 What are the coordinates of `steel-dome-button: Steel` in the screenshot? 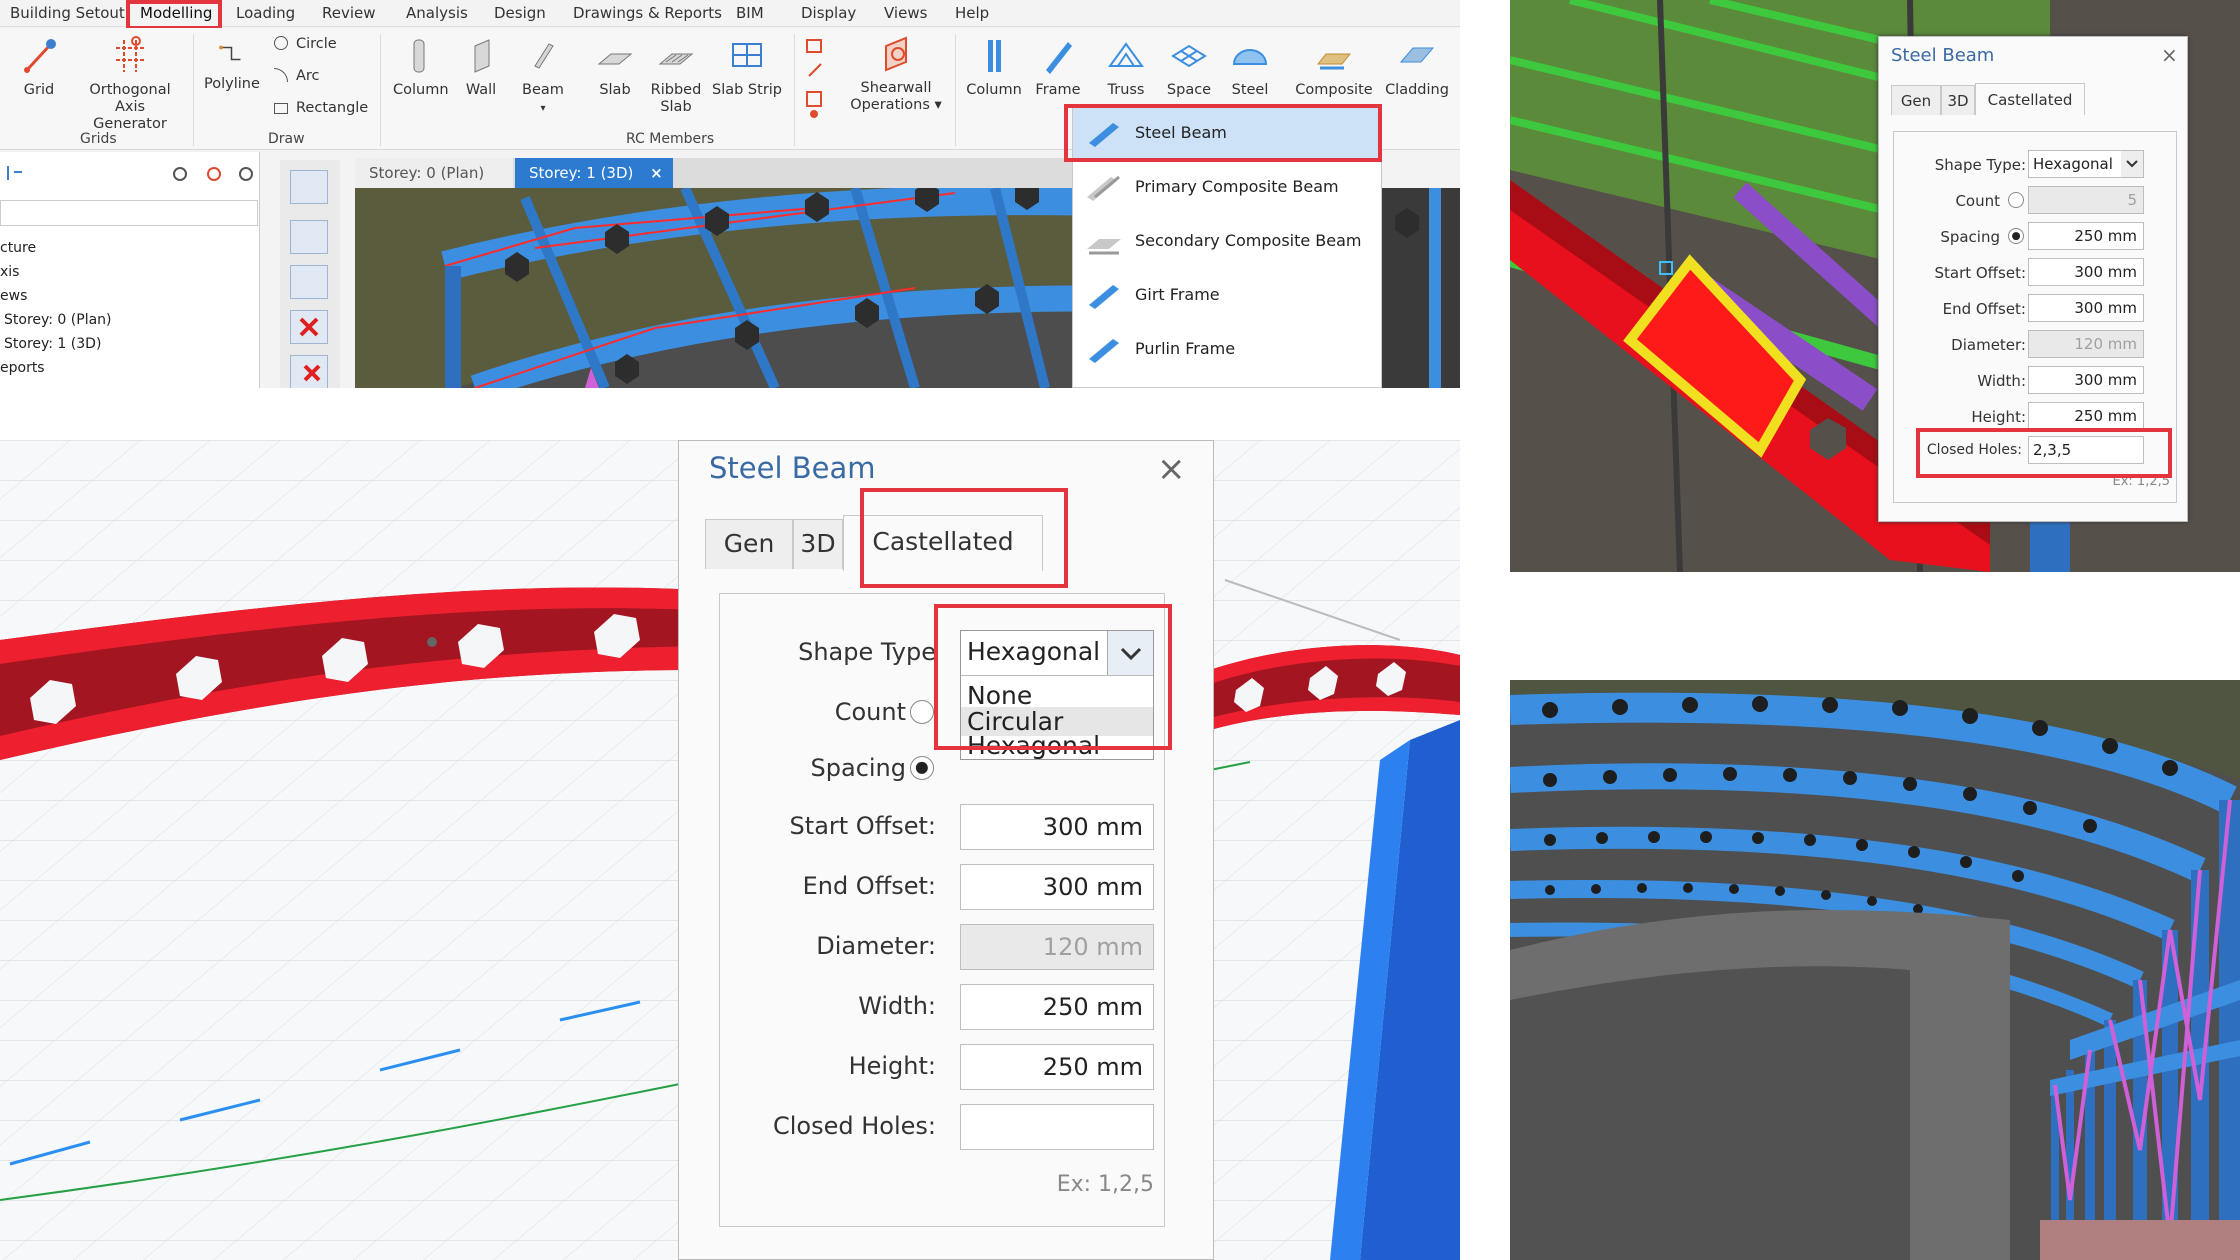 It's located at (1250, 67).